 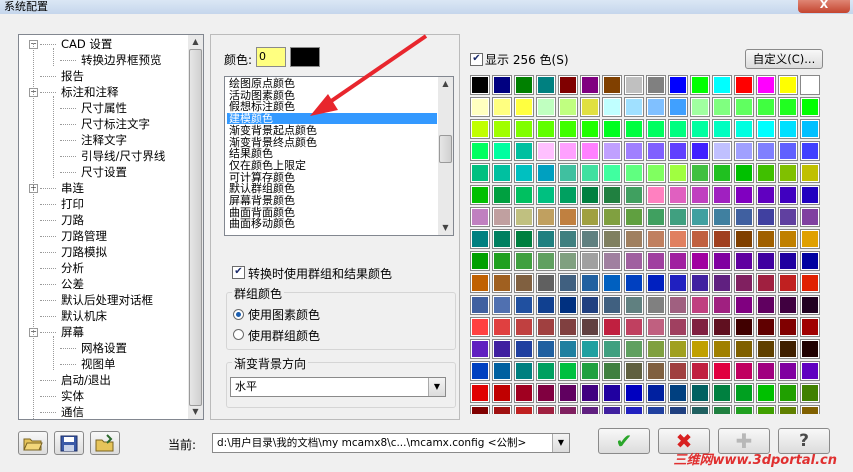 What do you see at coordinates (262, 177) in the screenshot?
I see `color-list-item: 可计算存颜色` at bounding box center [262, 177].